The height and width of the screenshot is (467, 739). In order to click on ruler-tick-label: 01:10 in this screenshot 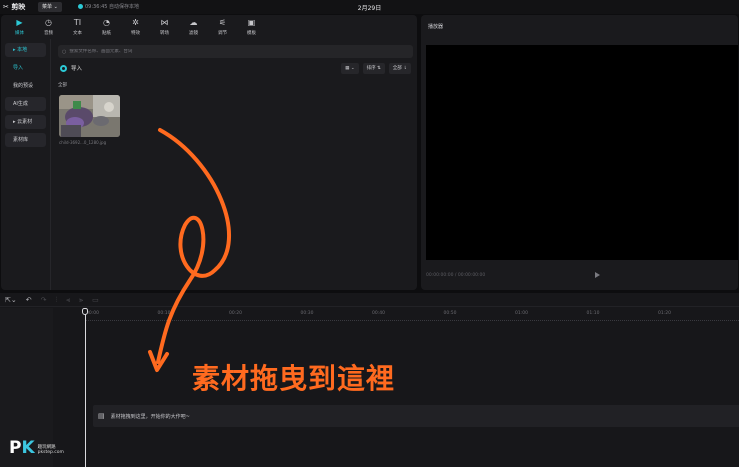, I will do `click(593, 313)`.